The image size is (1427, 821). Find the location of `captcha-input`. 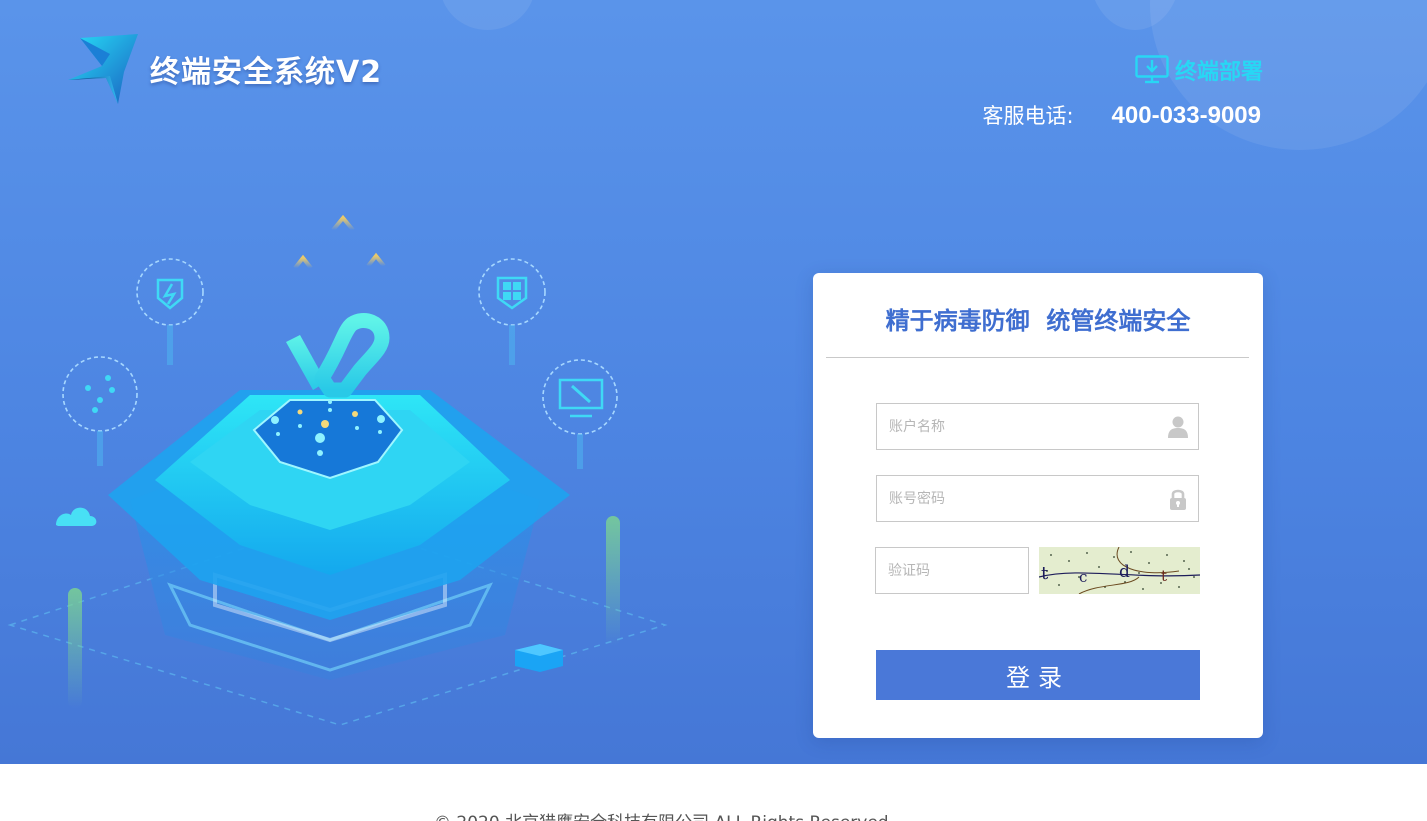

captcha-input is located at coordinates (969, 570).